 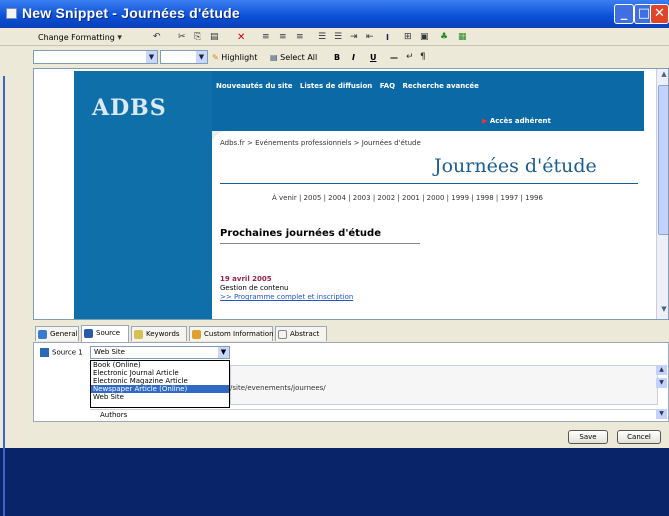 What do you see at coordinates (410, 57) in the screenshot?
I see `line-break-icon: ↵` at bounding box center [410, 57].